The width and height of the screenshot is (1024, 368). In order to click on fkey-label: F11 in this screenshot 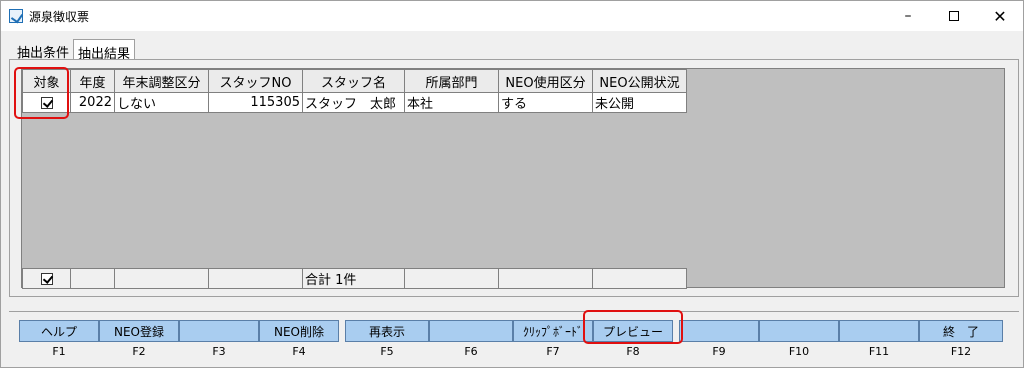, I will do `click(879, 351)`.